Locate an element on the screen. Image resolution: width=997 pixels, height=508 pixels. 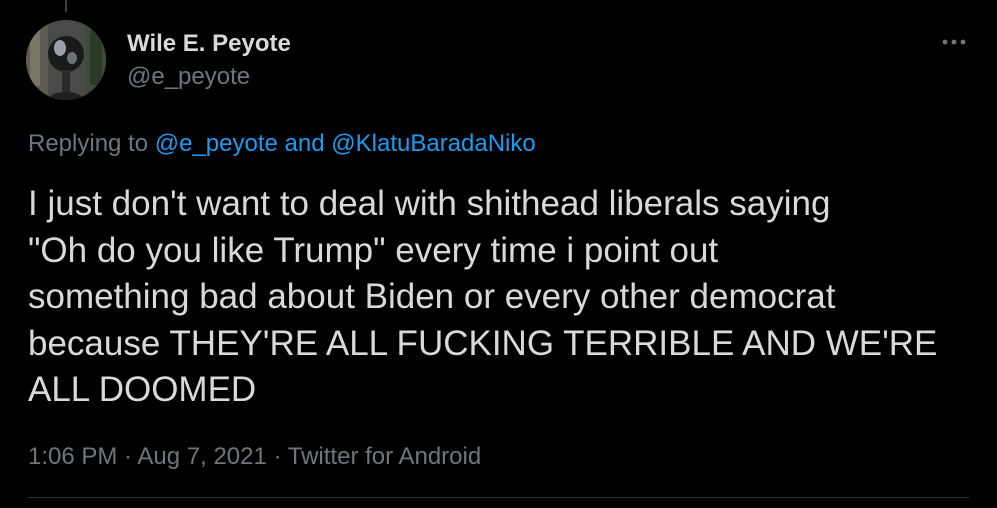
more-horizontal-icon is located at coordinates (954, 42).